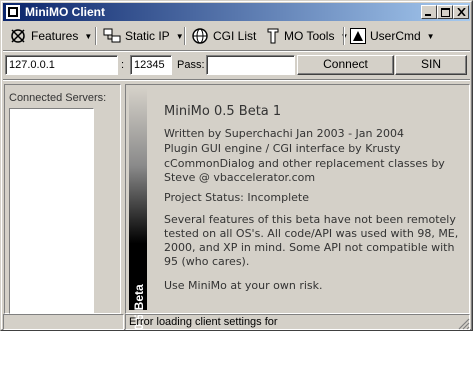 Image resolution: width=473 pixels, height=375 pixels. What do you see at coordinates (297, 322) in the screenshot?
I see `status-message: Error loading client settings for` at bounding box center [297, 322].